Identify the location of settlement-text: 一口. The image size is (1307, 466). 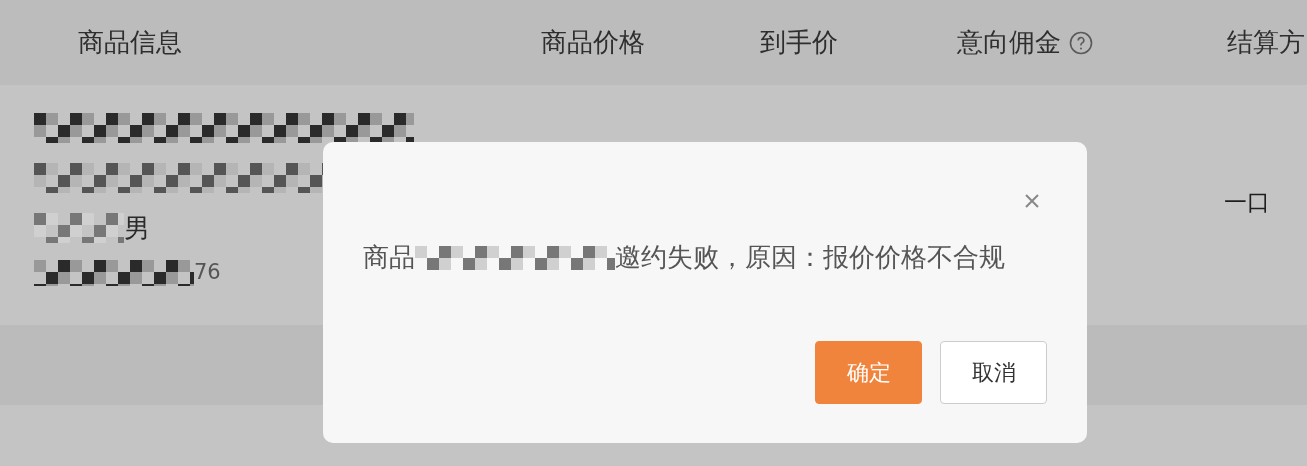
(1247, 202).